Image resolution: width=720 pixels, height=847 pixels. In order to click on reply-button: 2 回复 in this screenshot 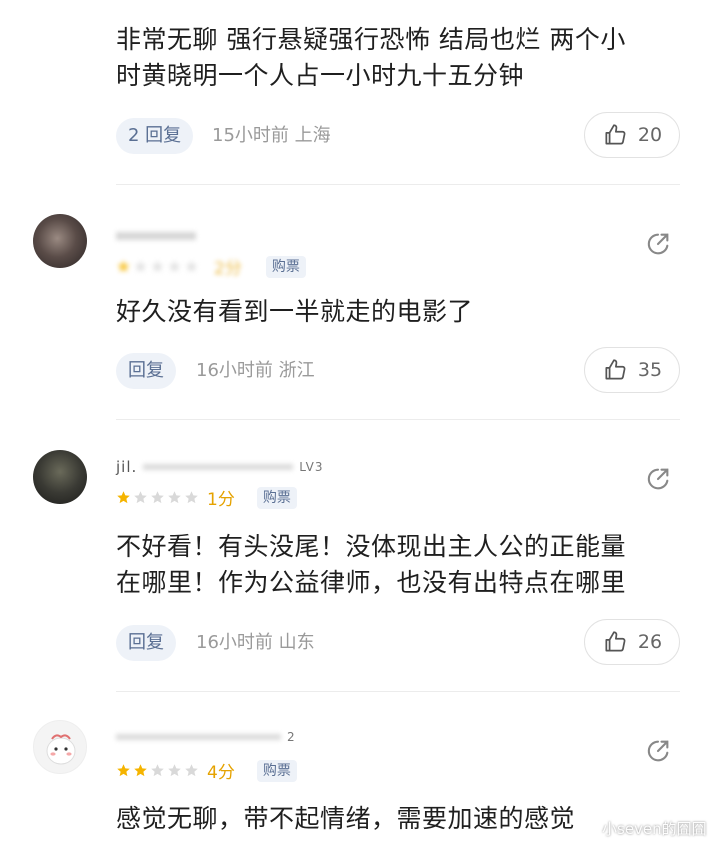, I will do `click(155, 136)`.